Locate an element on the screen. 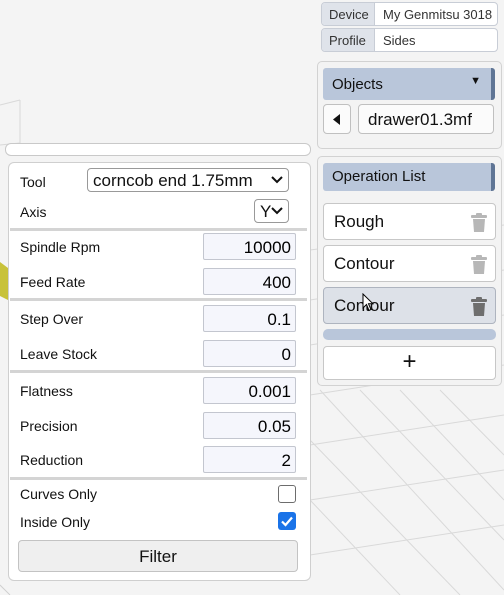  reduction-row: Reduction 2 is located at coordinates (158, 459).